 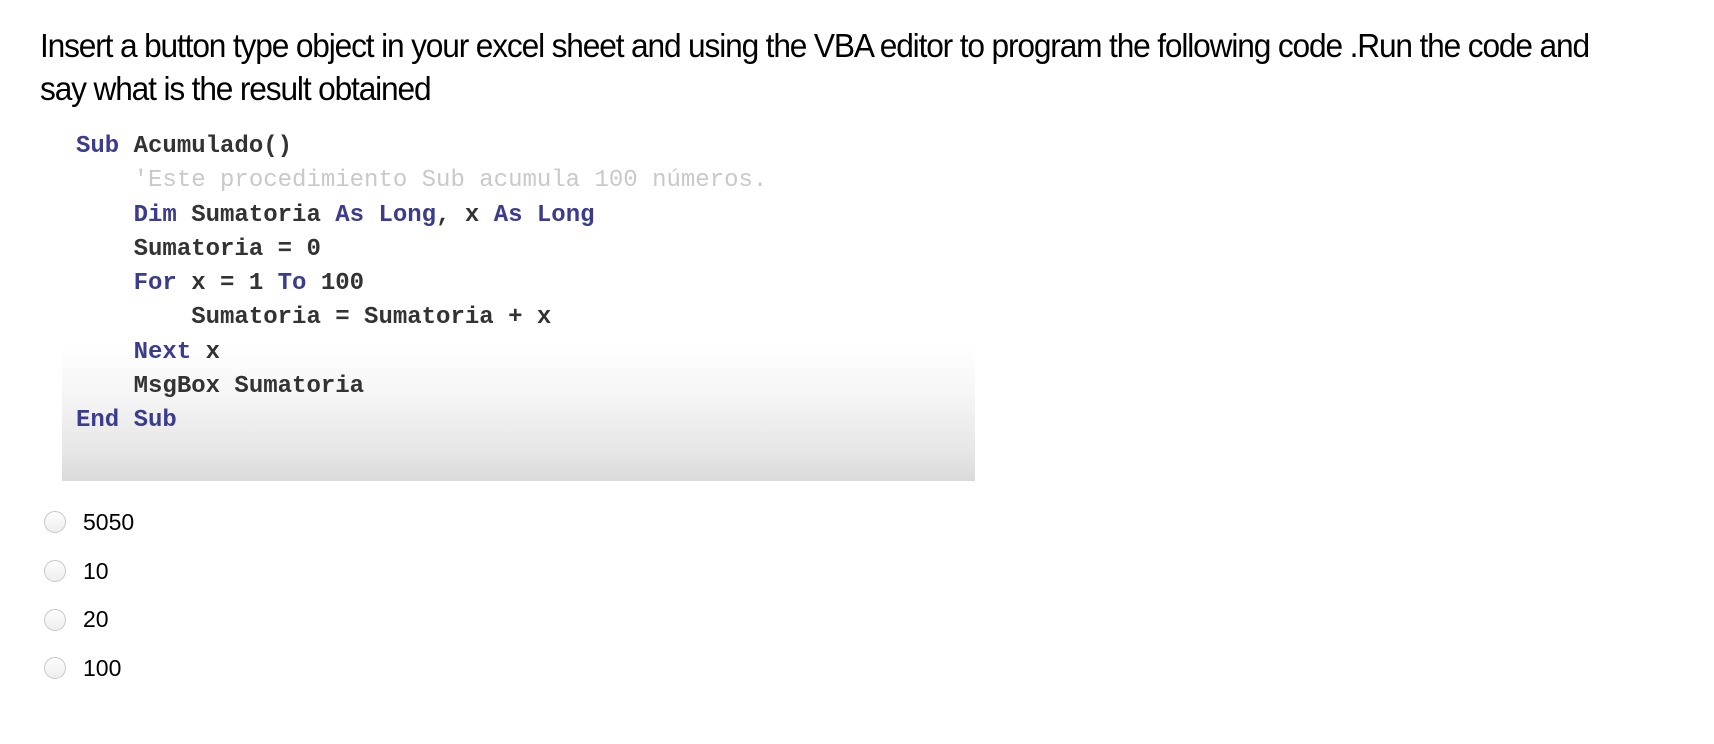 I want to click on answer-option: 20, so click(x=89, y=619).